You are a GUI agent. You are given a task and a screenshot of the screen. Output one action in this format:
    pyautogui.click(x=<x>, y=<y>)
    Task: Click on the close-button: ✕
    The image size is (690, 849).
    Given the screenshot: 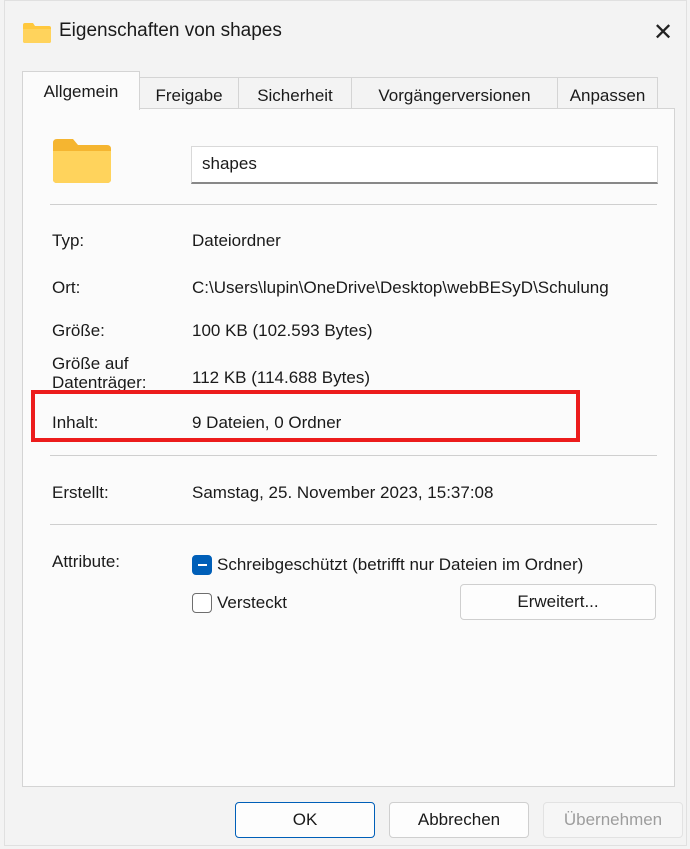 What is the action you would take?
    pyautogui.click(x=663, y=32)
    